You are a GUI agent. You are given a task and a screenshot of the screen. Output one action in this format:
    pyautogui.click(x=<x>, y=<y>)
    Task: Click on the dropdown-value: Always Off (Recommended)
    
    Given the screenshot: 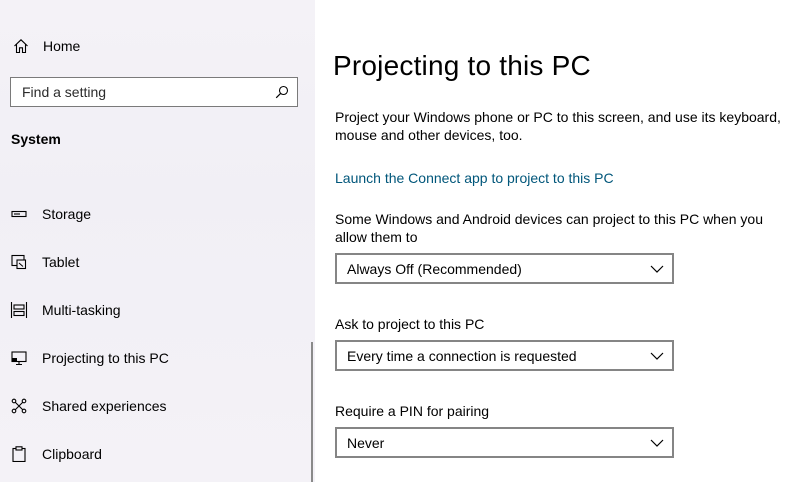 What is the action you would take?
    pyautogui.click(x=434, y=268)
    